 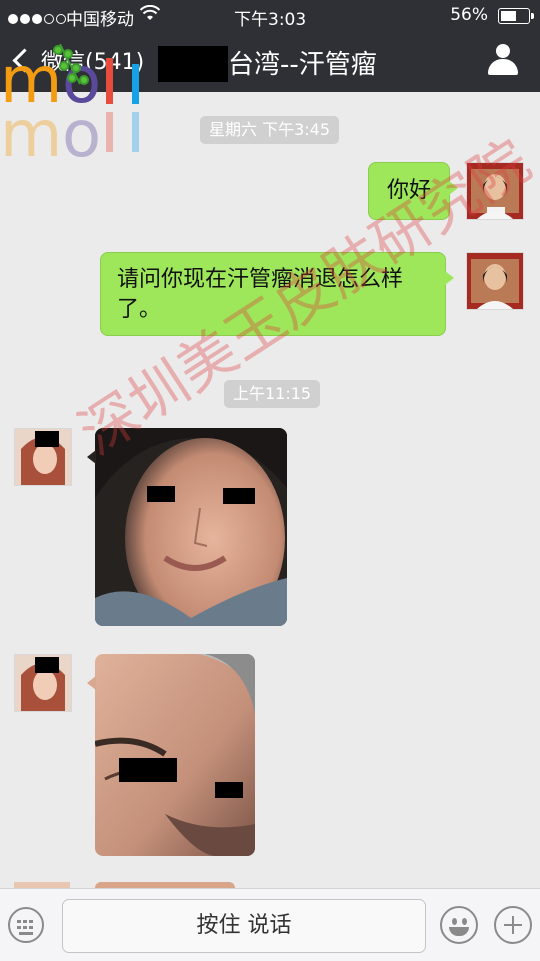 I want to click on status-bar: 中国移动 下午3:03 56%, so click(x=270, y=15).